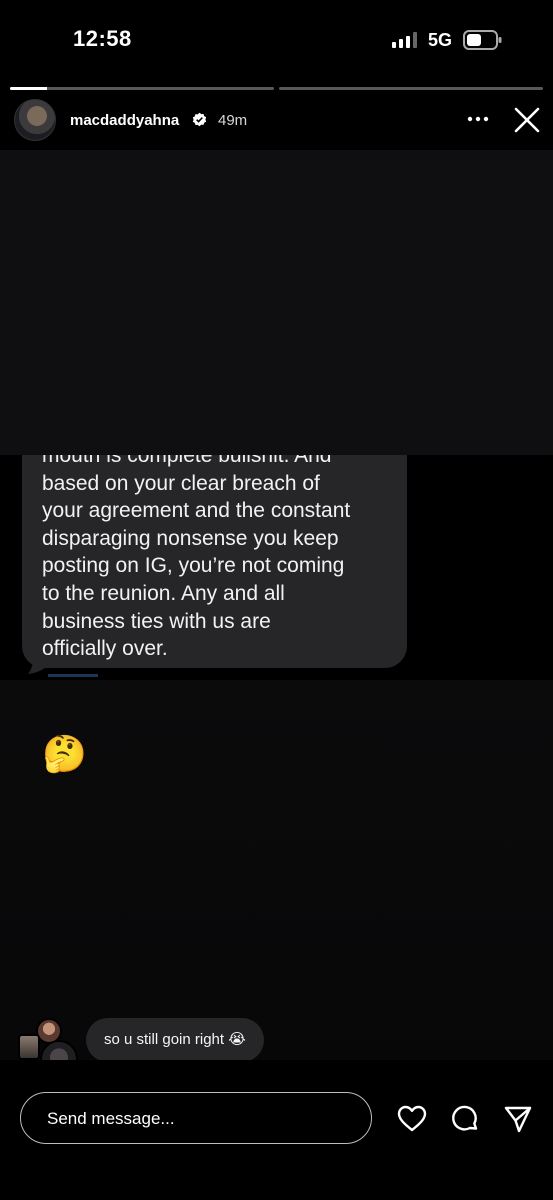  Describe the element at coordinates (478, 119) in the screenshot. I see `more-options-icon` at that location.